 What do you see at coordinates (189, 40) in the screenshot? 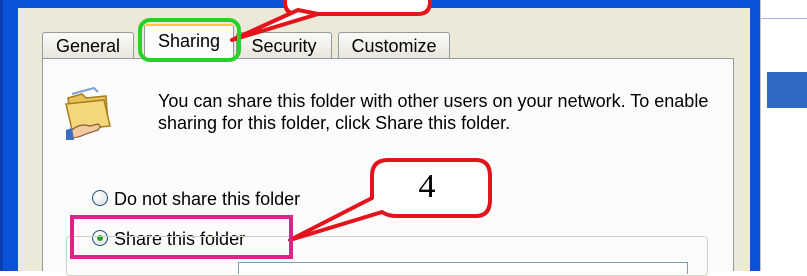
I see `sharing-tab-highlight` at bounding box center [189, 40].